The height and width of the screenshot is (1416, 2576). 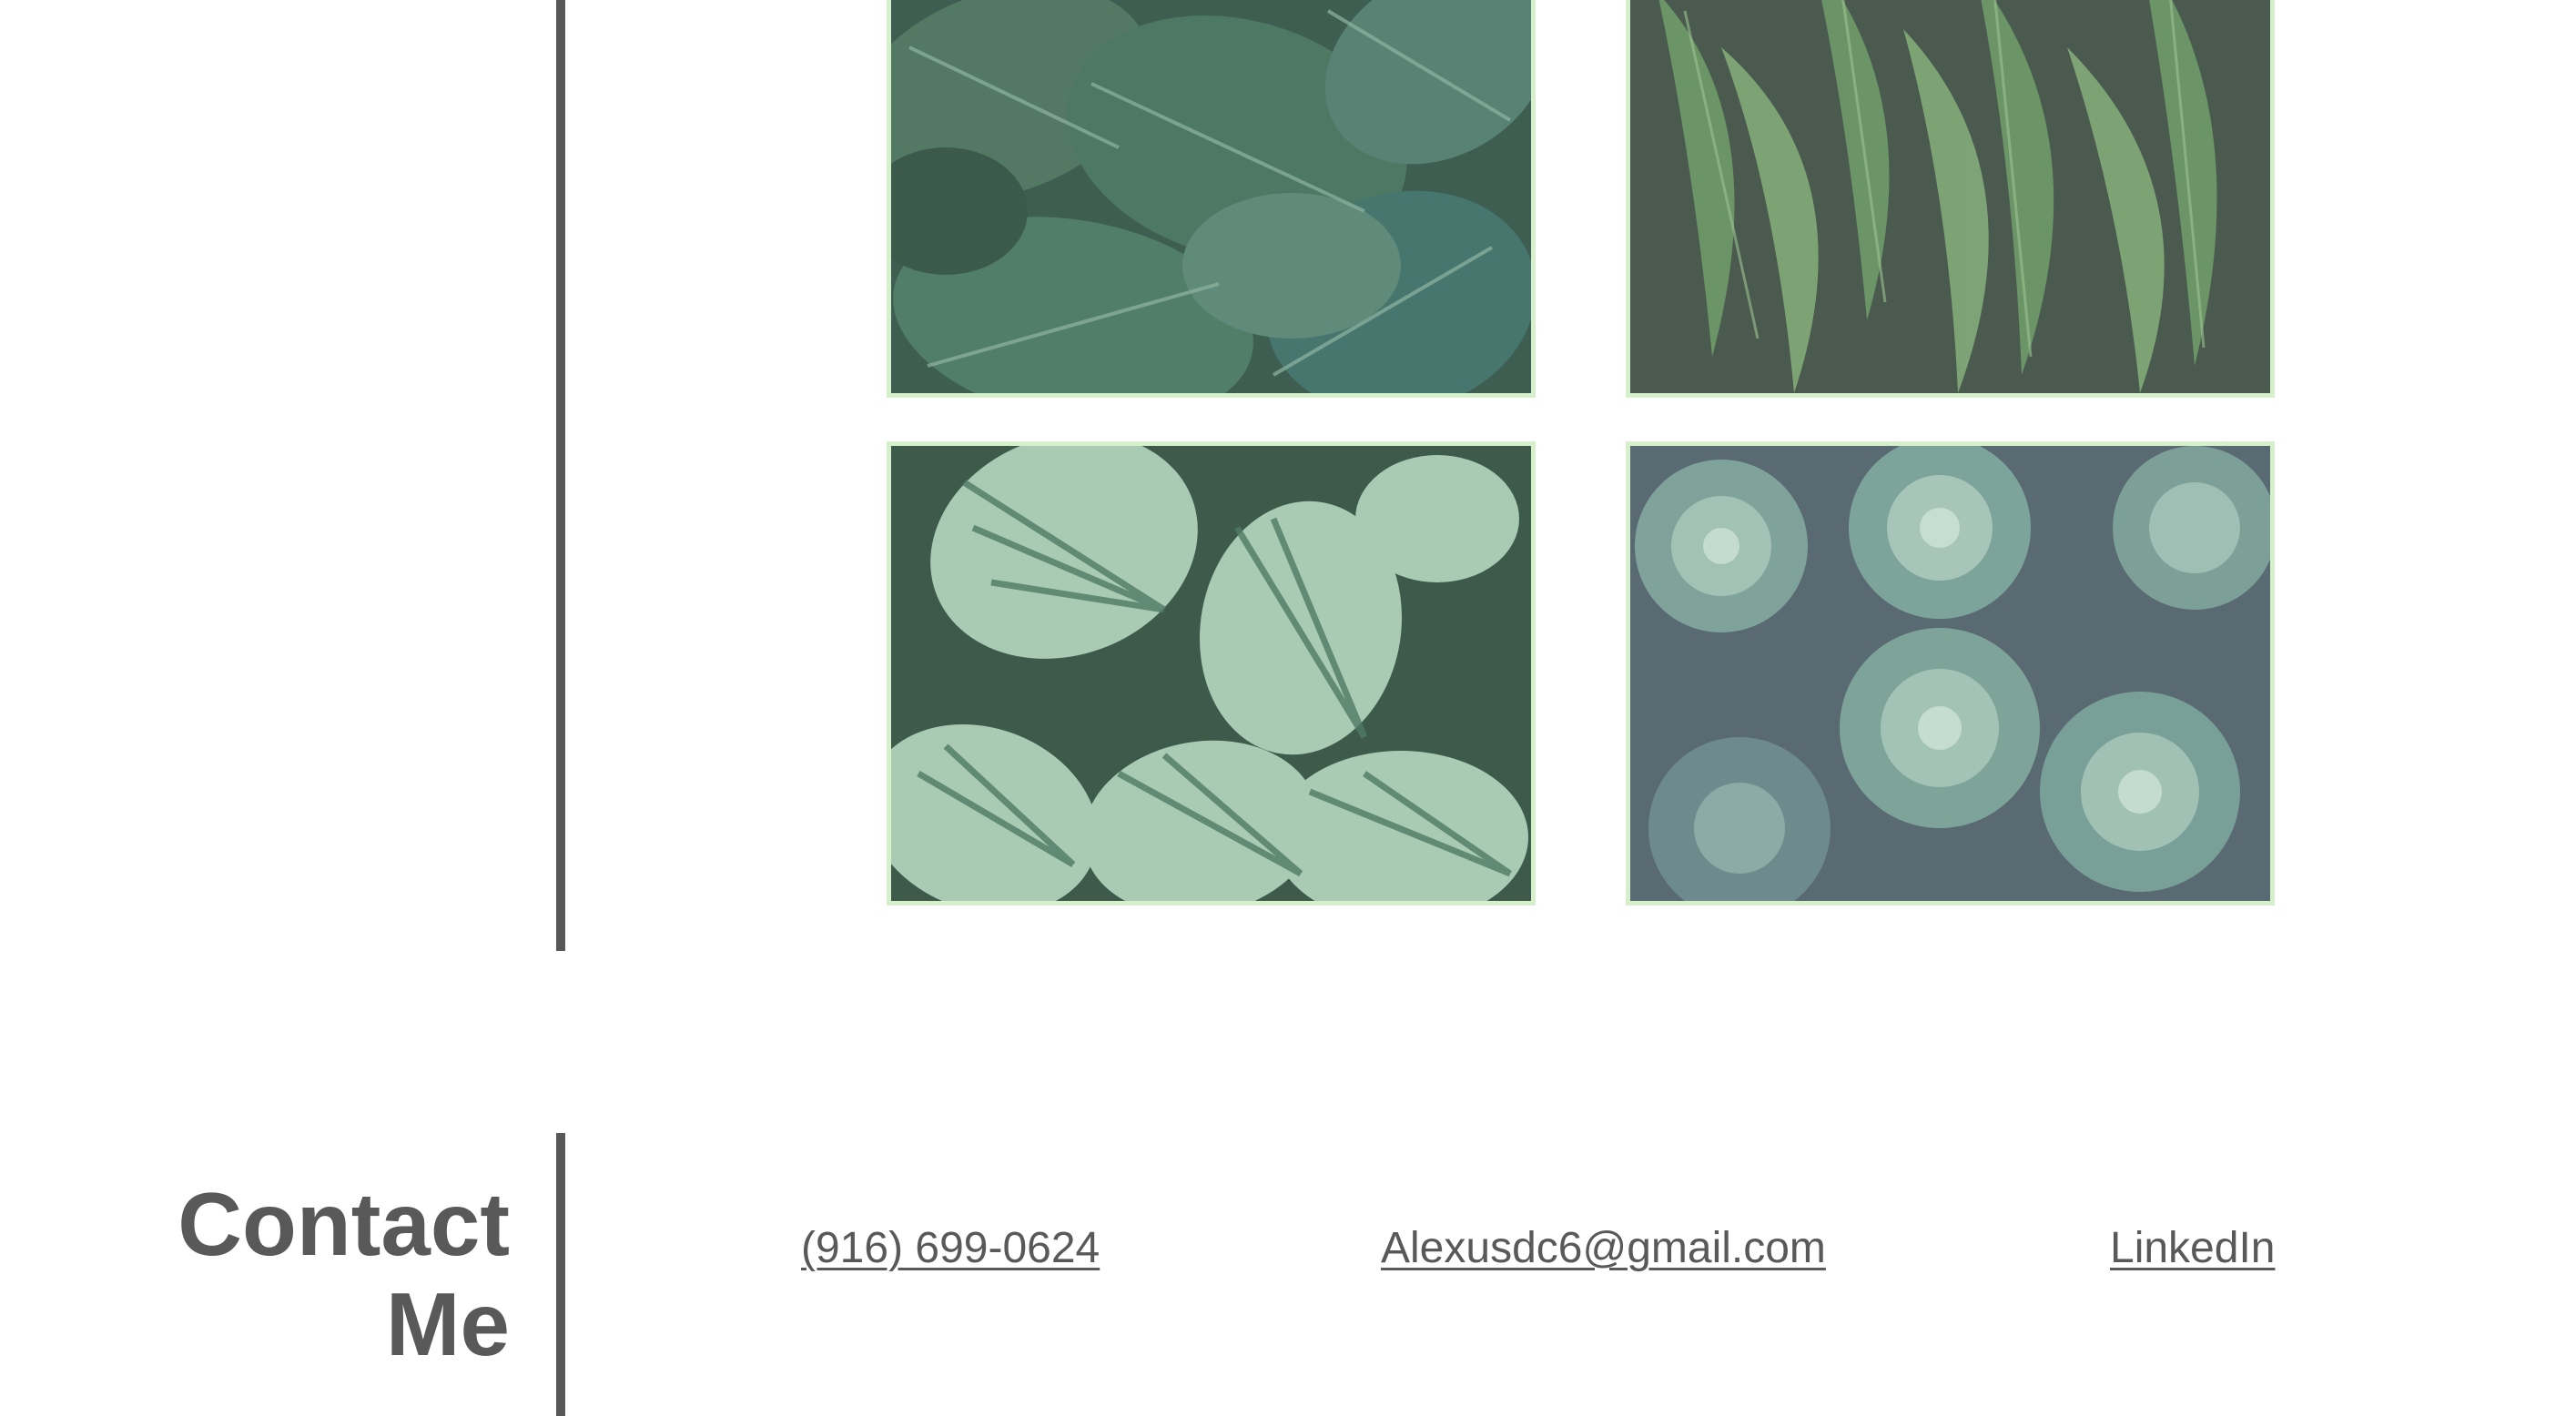 What do you see at coordinates (1950, 199) in the screenshot?
I see `fern-fronds-photo` at bounding box center [1950, 199].